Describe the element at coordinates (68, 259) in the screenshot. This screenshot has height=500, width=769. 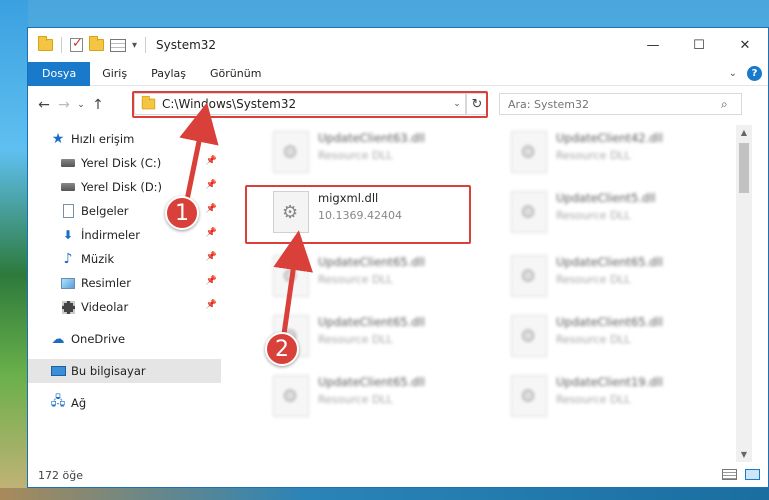
I see `music-icon: ♪` at that location.